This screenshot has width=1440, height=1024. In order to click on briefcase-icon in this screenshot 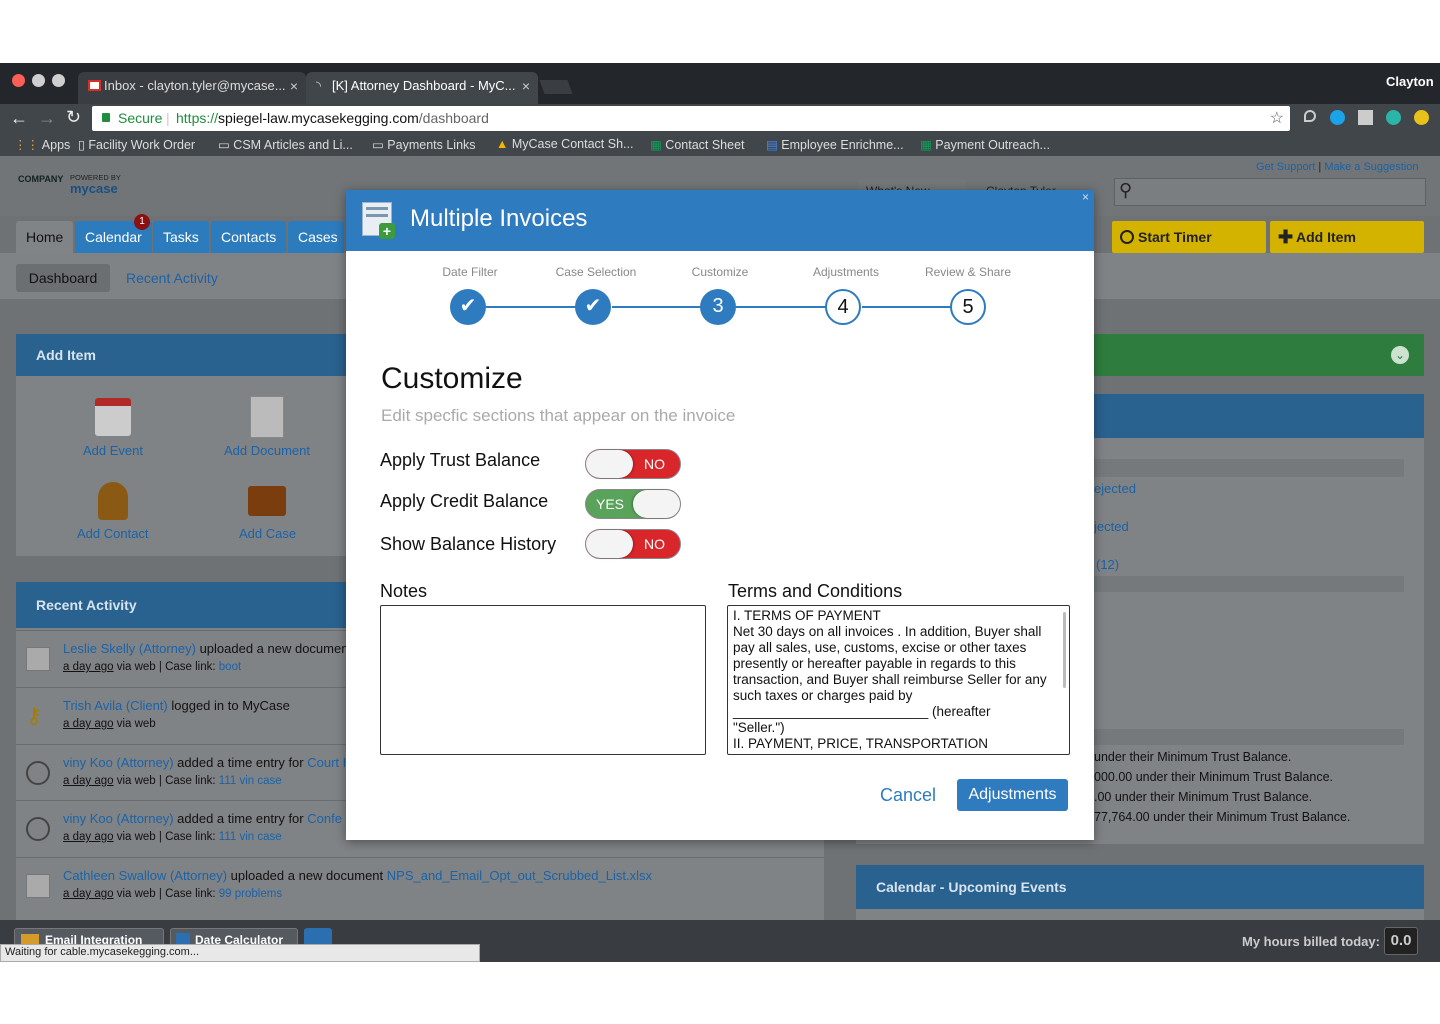, I will do `click(267, 501)`.